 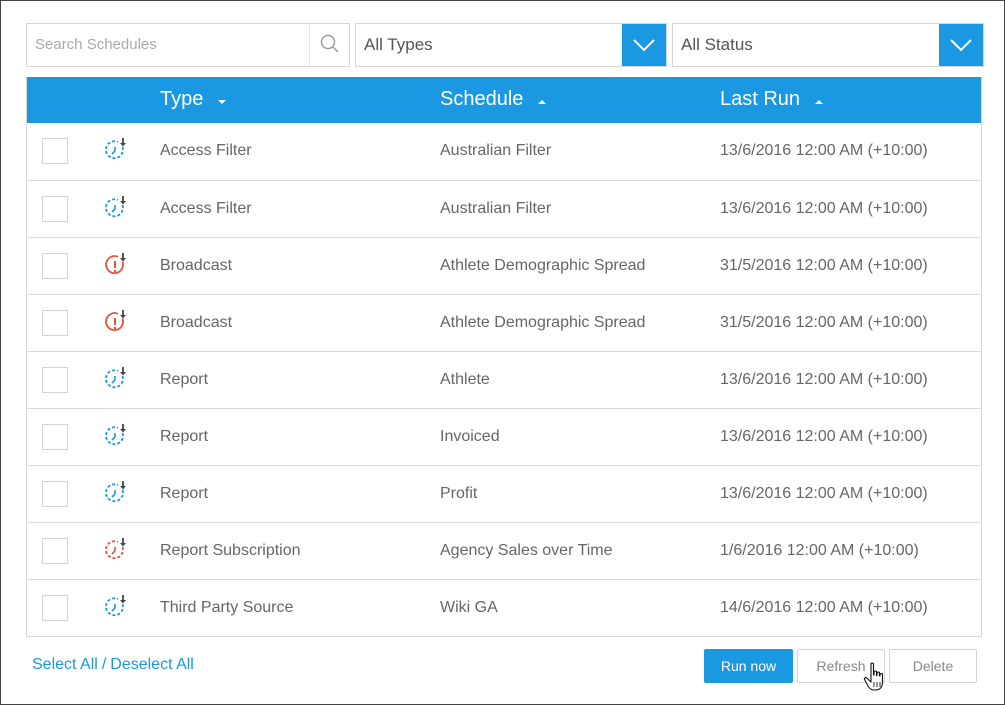 What do you see at coordinates (65, 664) in the screenshot?
I see `select-all-link: Select All` at bounding box center [65, 664].